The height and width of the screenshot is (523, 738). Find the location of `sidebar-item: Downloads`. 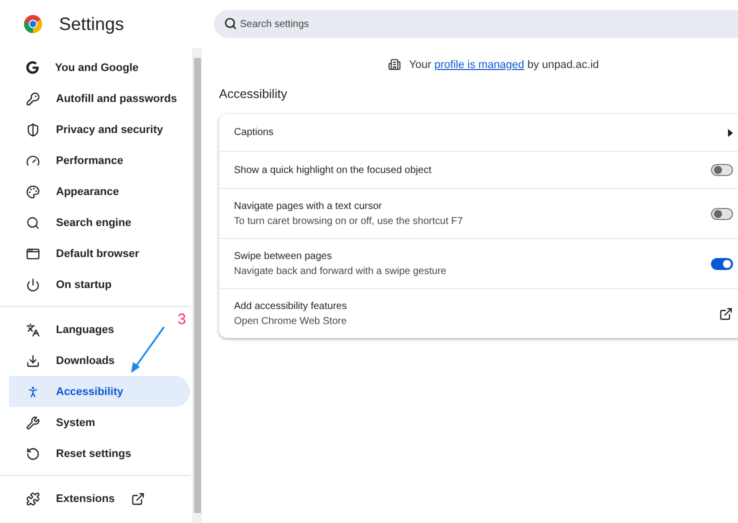

sidebar-item: Downloads is located at coordinates (66, 360).